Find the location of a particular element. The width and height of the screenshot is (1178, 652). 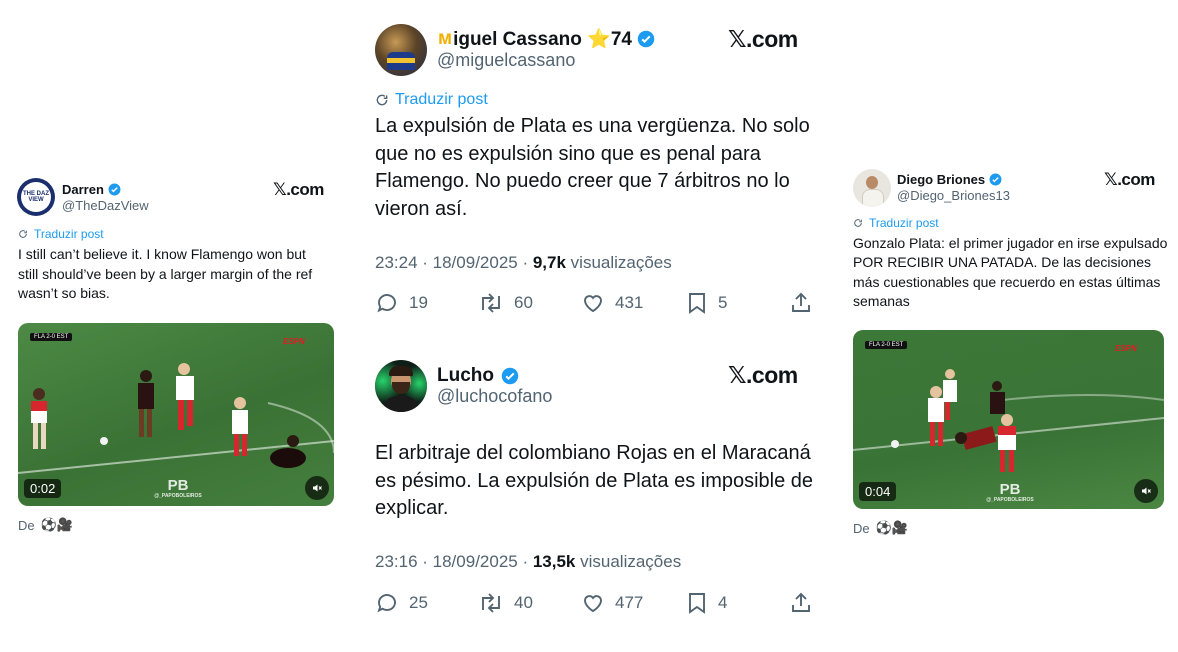

watermark-handle: @_PAPOBOLEIROS is located at coordinates (1010, 500).